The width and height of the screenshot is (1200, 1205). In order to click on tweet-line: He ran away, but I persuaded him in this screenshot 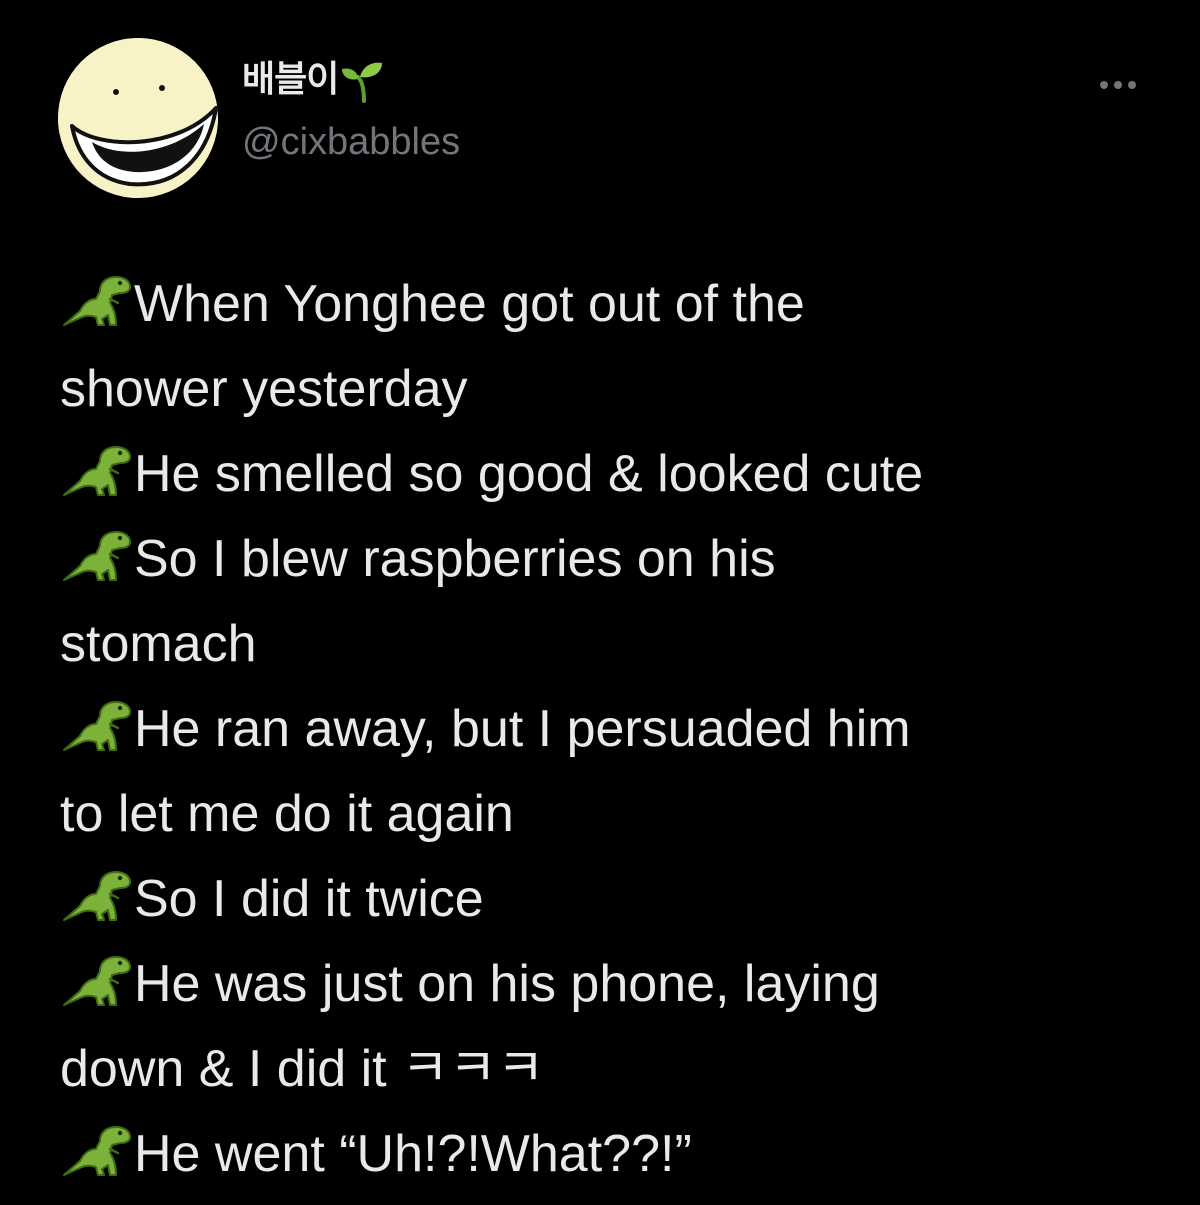, I will do `click(615, 729)`.